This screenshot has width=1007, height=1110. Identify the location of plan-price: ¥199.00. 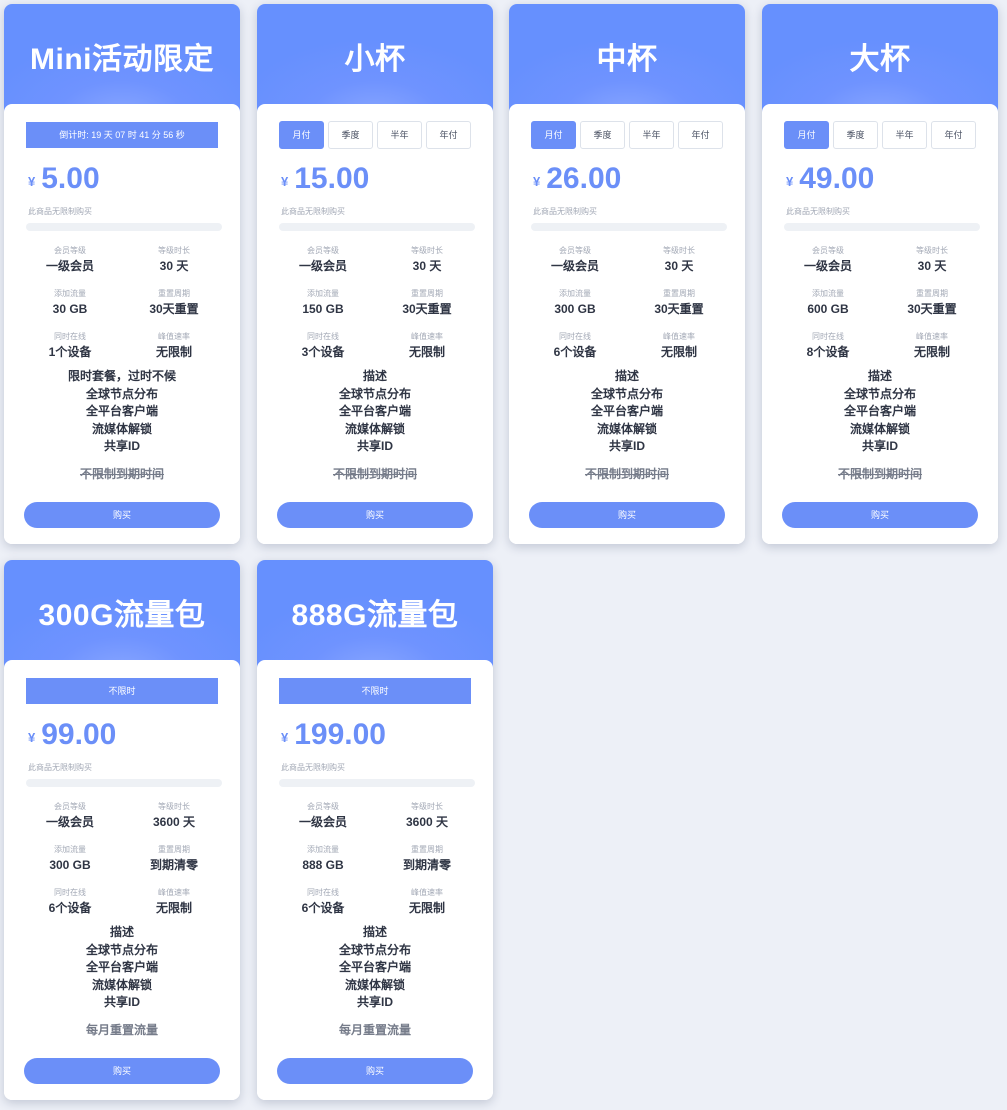
(333, 735).